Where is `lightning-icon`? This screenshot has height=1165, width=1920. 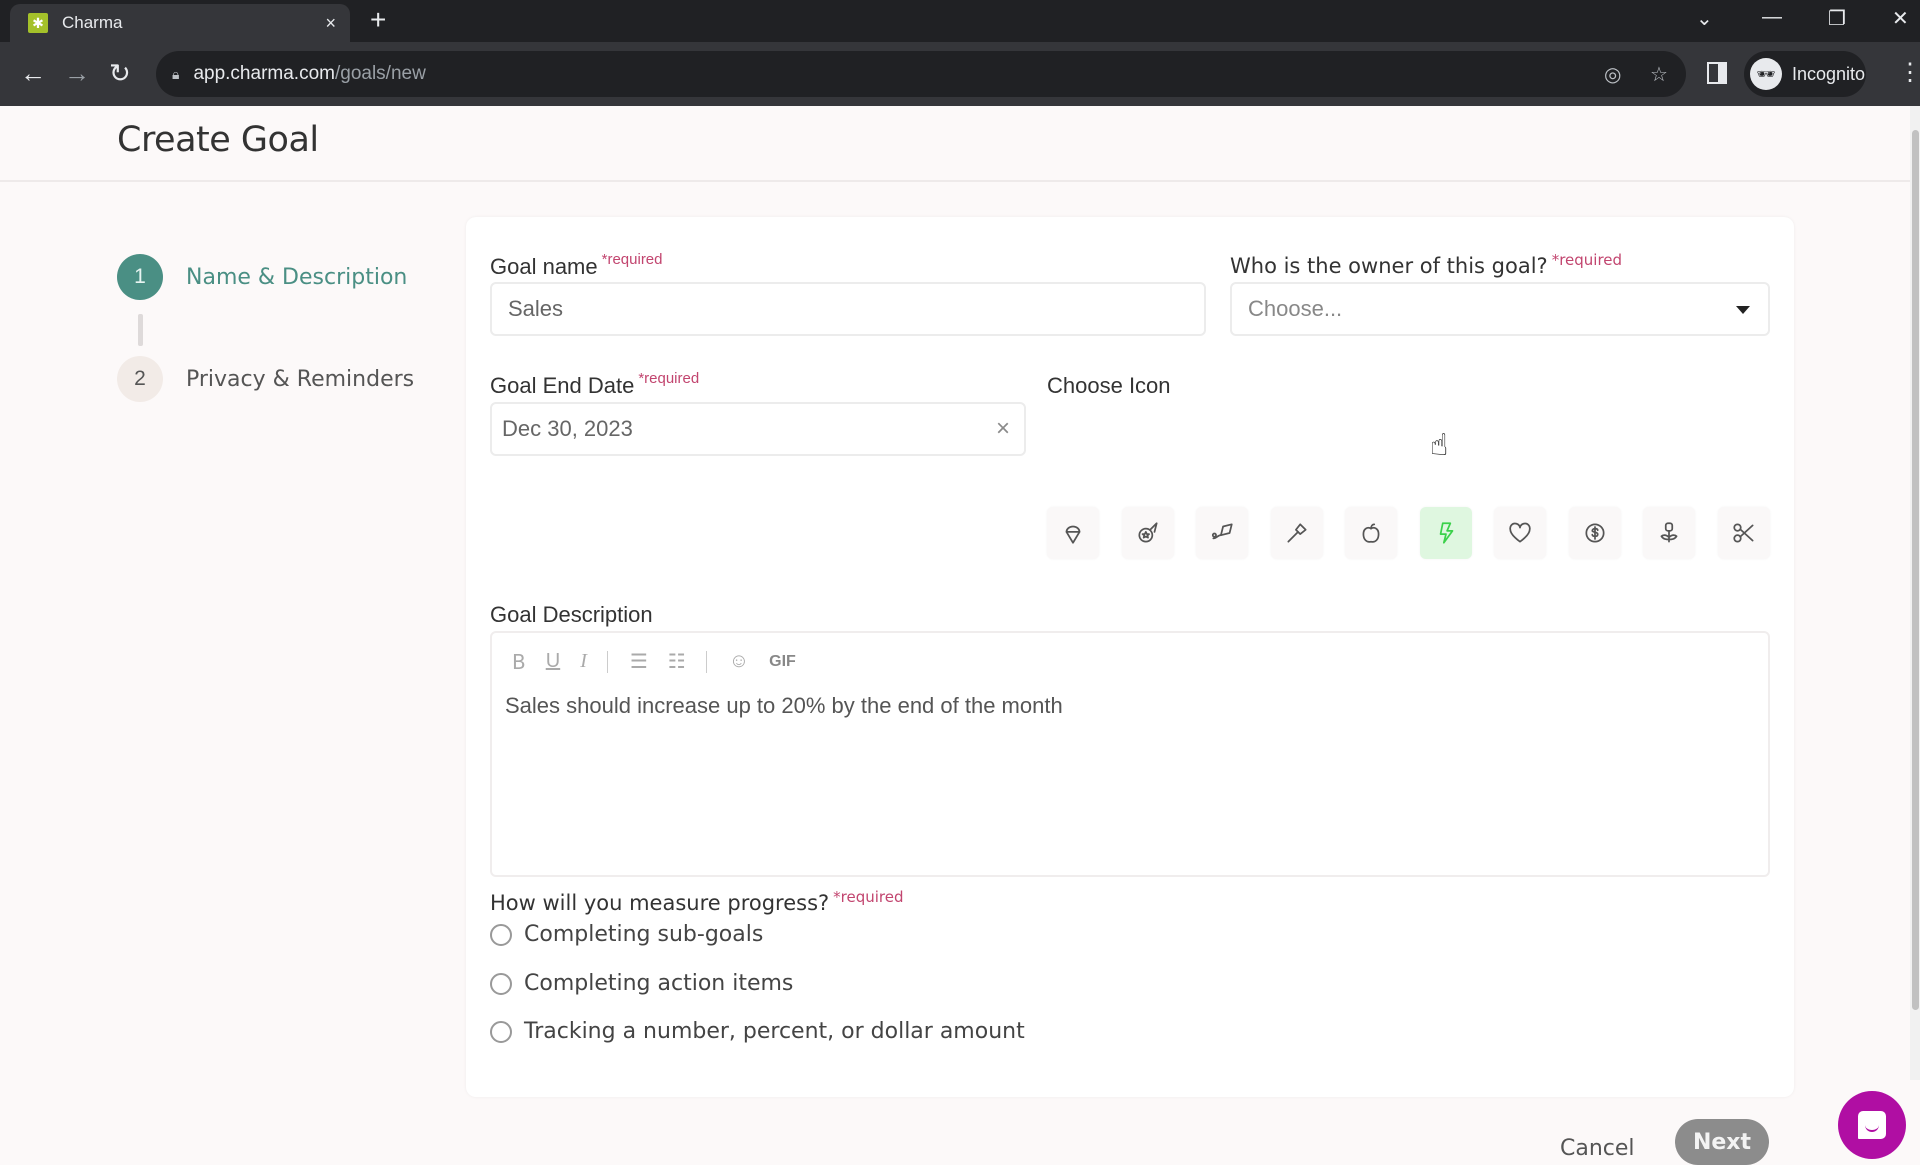 lightning-icon is located at coordinates (1446, 533).